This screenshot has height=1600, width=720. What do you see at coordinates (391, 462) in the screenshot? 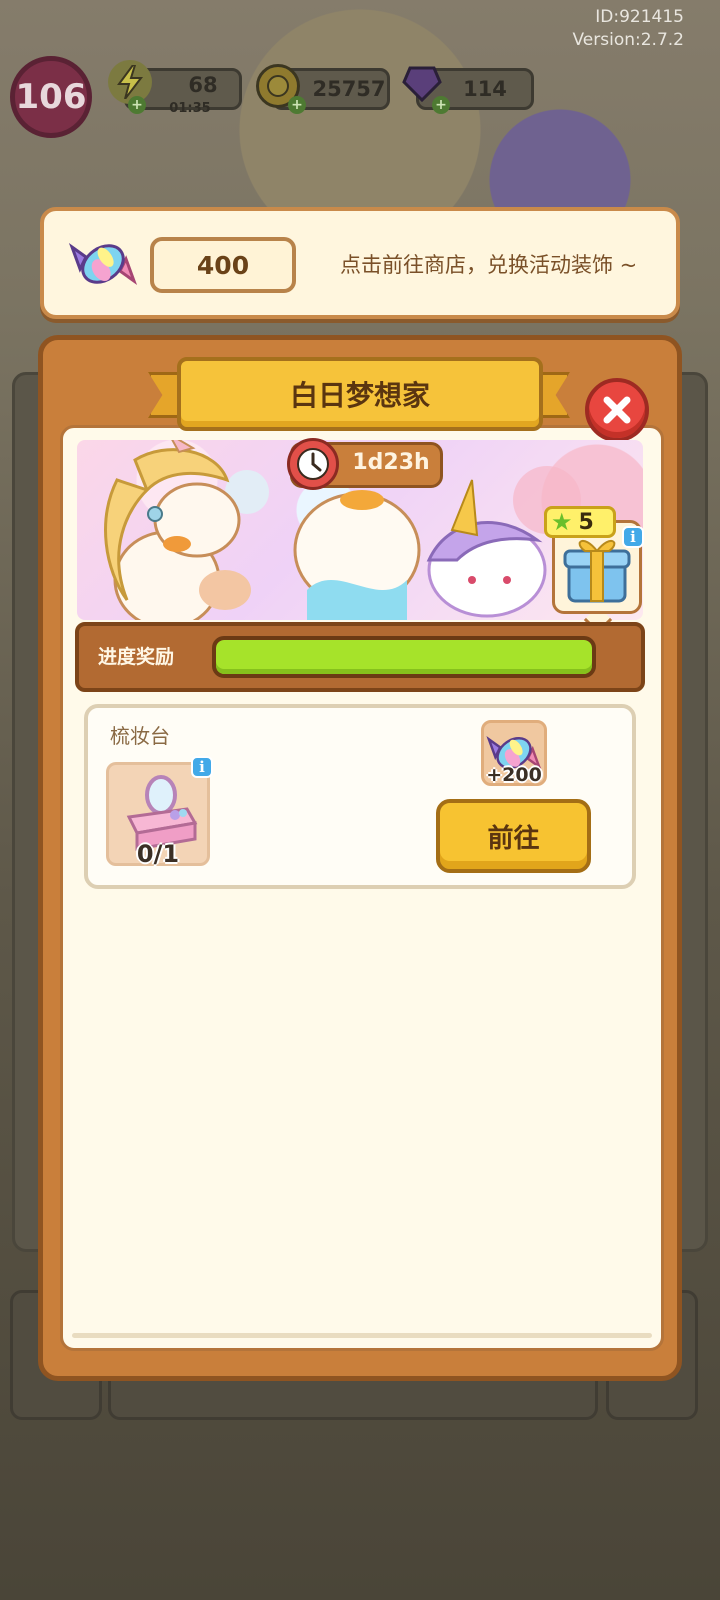
I see `event-timer-text: 1d23h` at bounding box center [391, 462].